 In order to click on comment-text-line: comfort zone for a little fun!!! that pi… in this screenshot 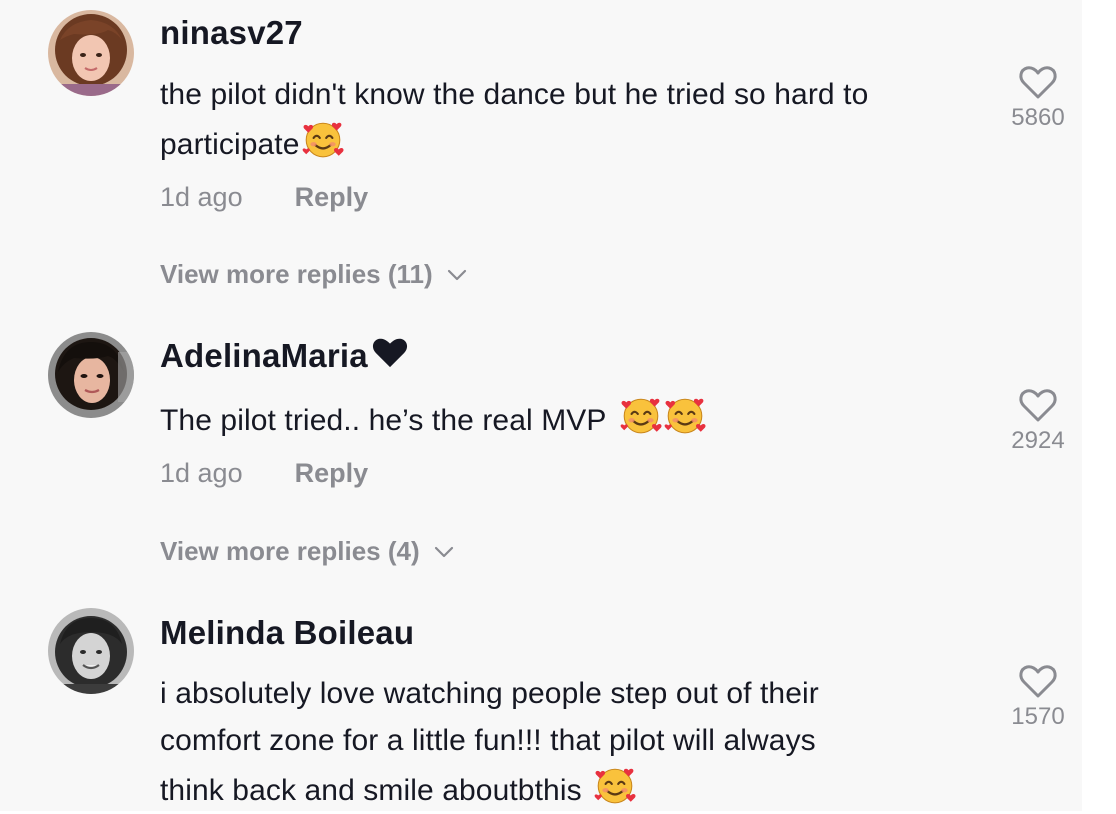, I will do `click(488, 740)`.